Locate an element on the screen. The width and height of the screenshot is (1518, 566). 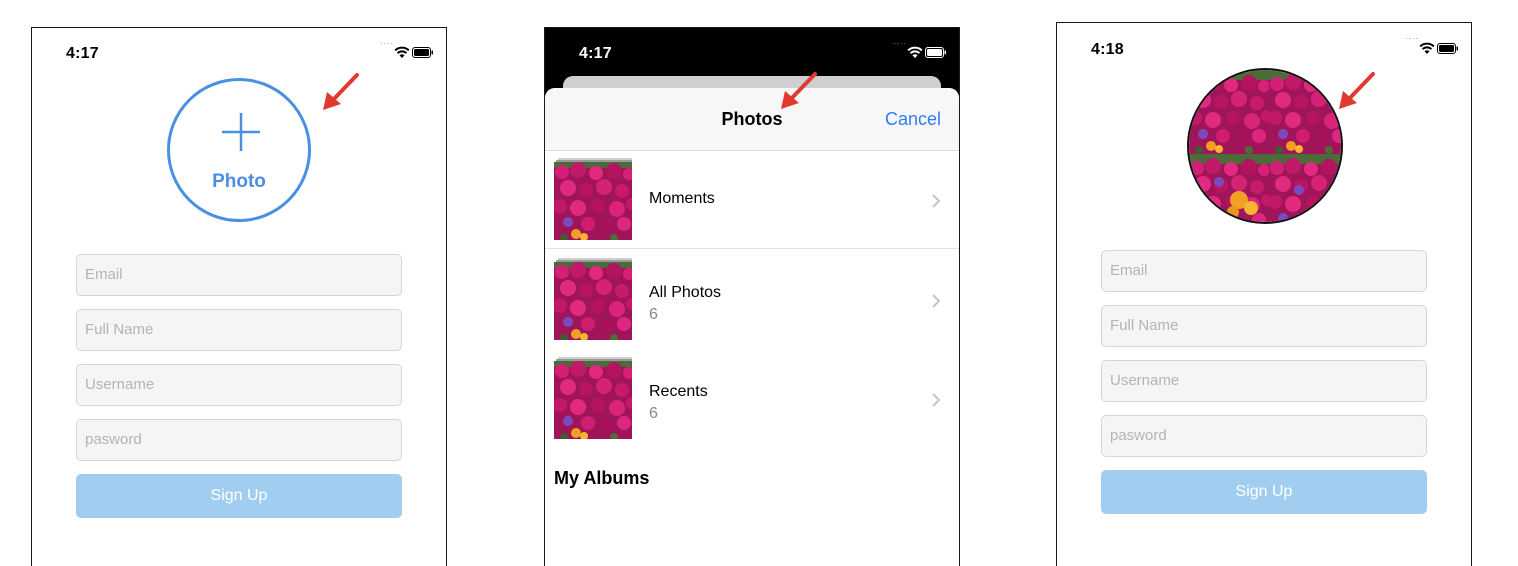
album-name: Moments is located at coordinates (682, 198).